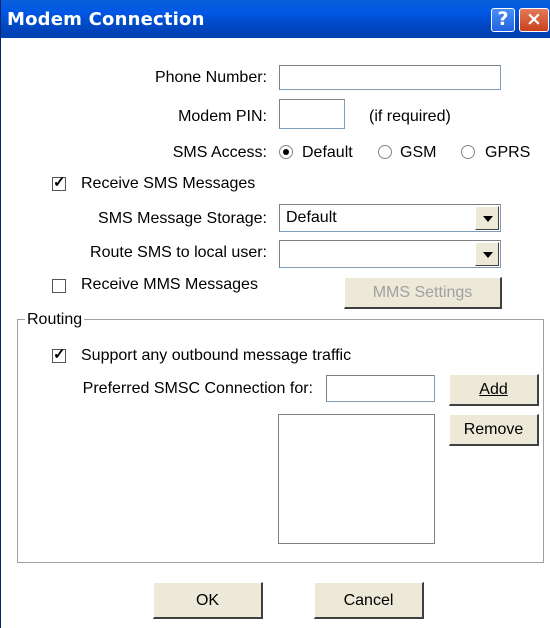 This screenshot has width=550, height=628. I want to click on receive-sms-checkbox: ✓, so click(59, 182).